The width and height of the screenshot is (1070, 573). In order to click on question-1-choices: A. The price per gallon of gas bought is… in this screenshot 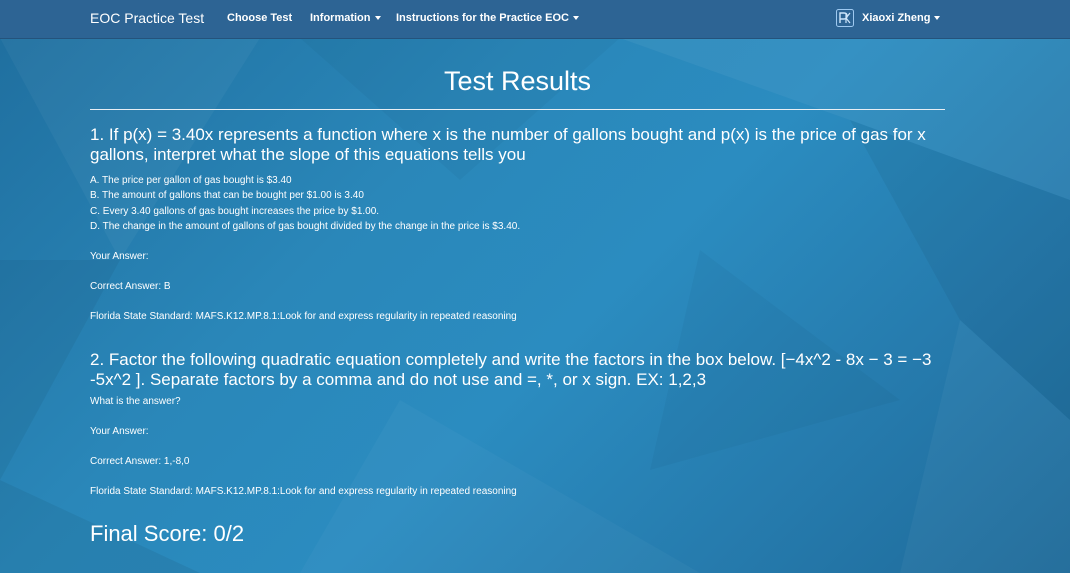, I will do `click(517, 203)`.